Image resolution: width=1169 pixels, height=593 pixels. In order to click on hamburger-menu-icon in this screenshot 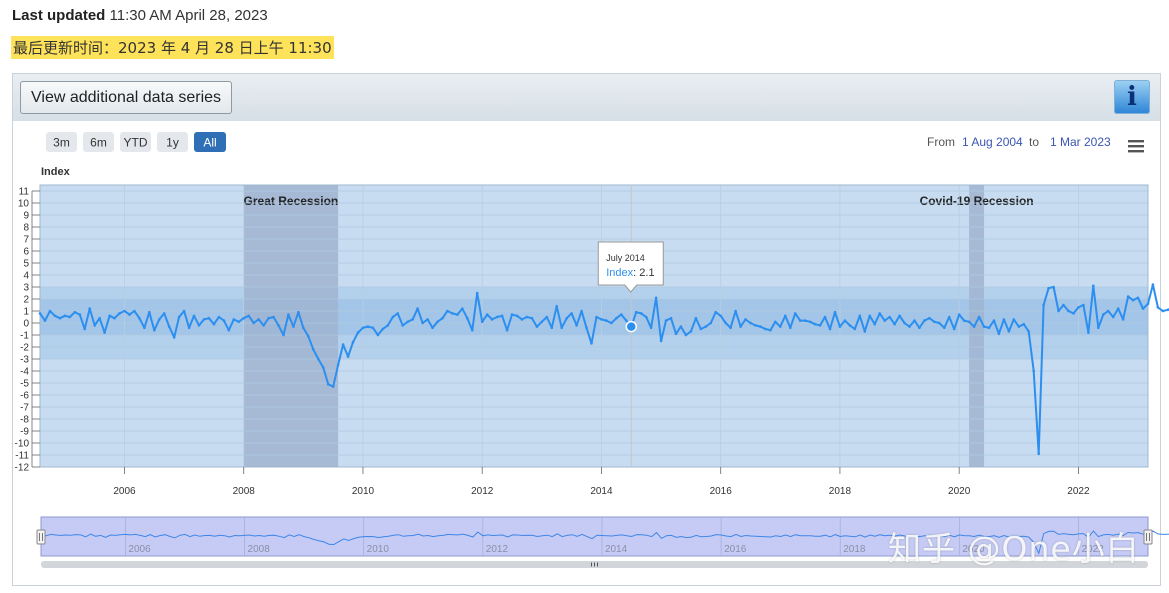, I will do `click(1136, 146)`.